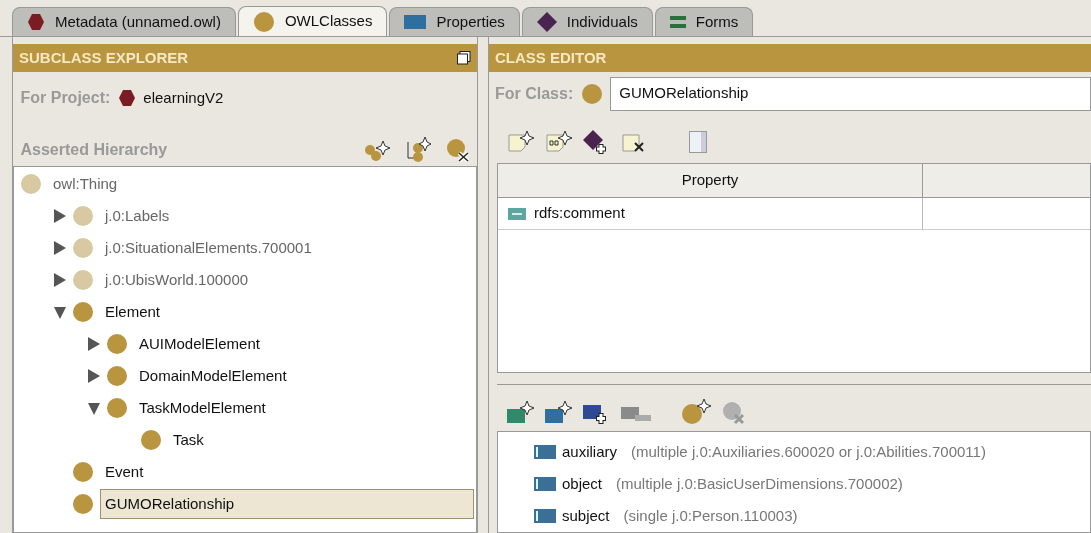 The image size is (1091, 533). What do you see at coordinates (696, 412) in the screenshot?
I see `restriction-icon` at bounding box center [696, 412].